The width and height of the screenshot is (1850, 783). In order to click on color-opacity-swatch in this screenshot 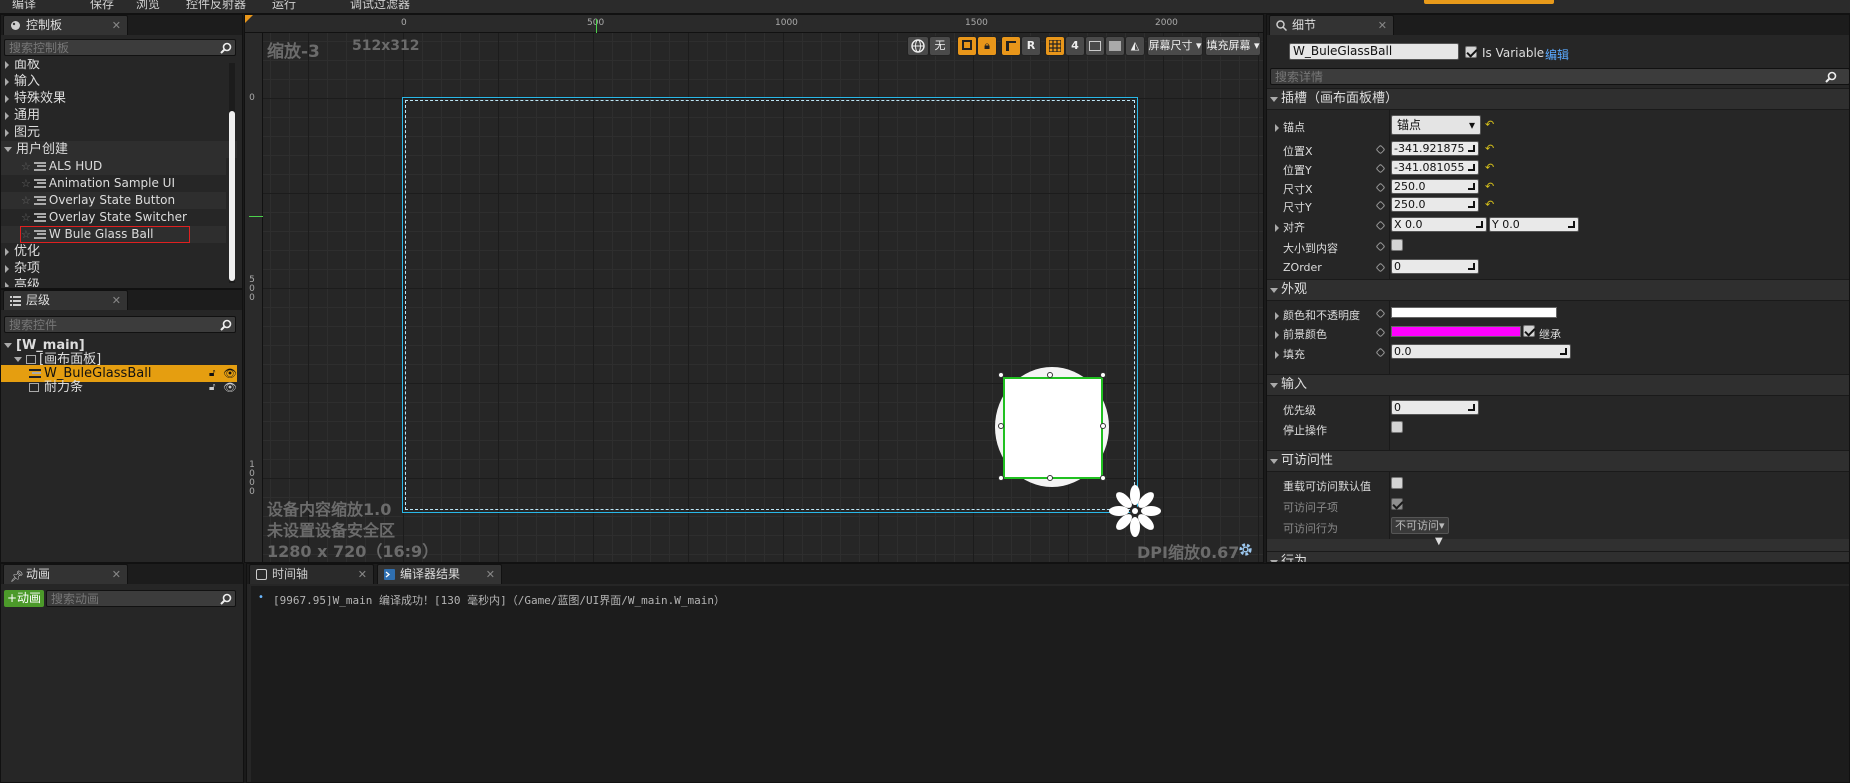, I will do `click(1474, 312)`.